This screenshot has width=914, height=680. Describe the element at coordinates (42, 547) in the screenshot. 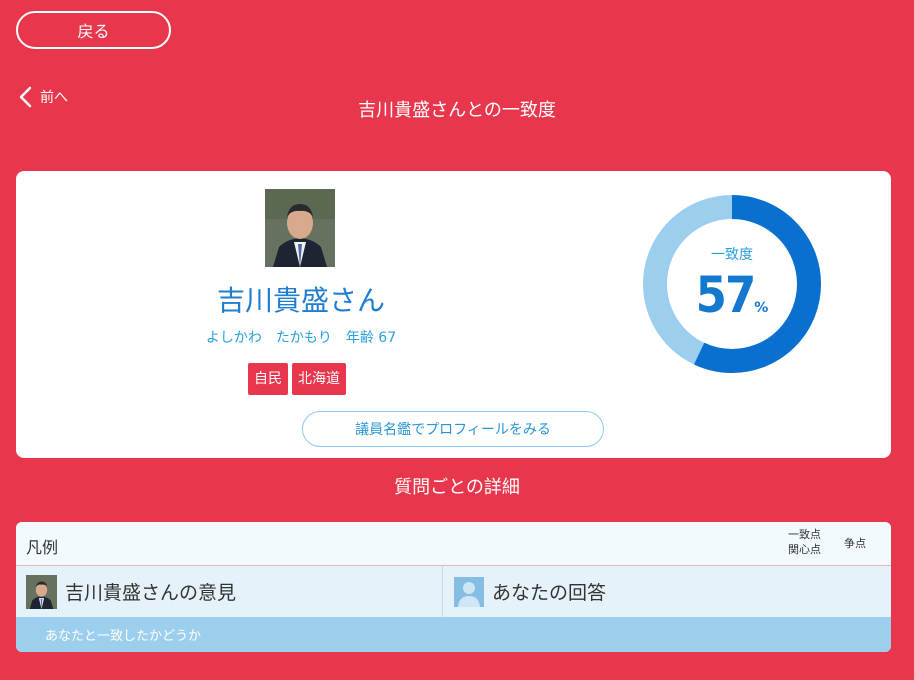

I see `legend-title: 凡例` at that location.